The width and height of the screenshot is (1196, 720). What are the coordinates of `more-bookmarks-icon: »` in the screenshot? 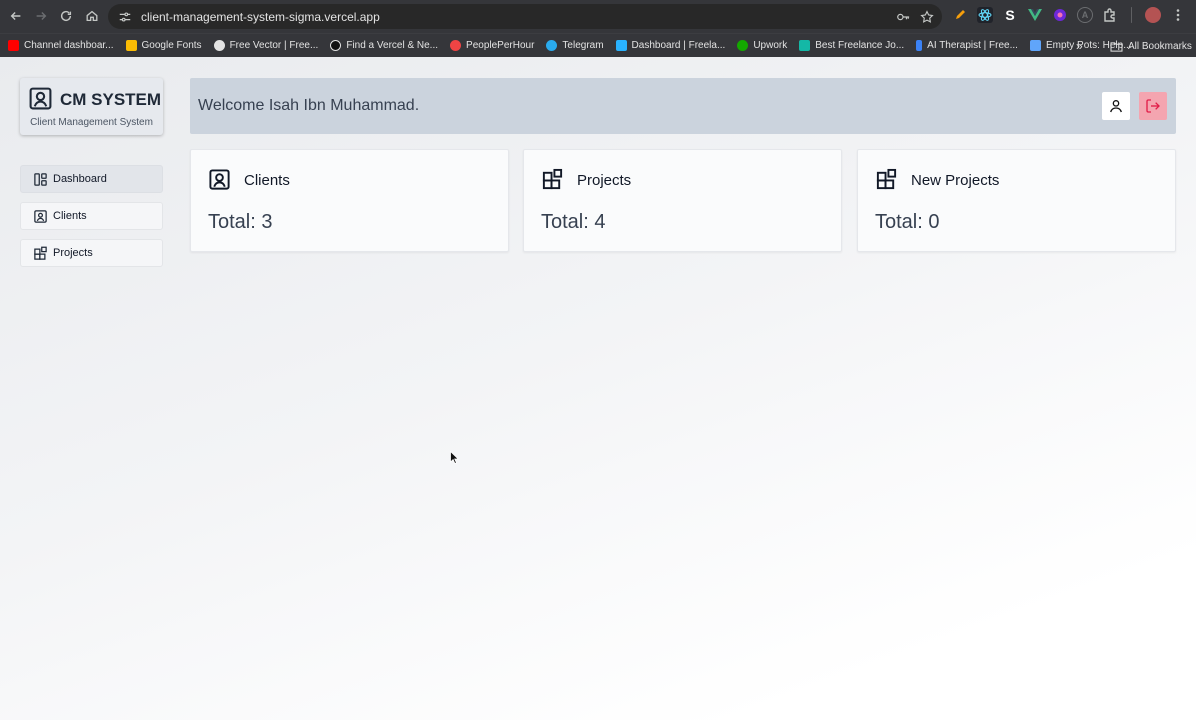 It's located at (1079, 46).